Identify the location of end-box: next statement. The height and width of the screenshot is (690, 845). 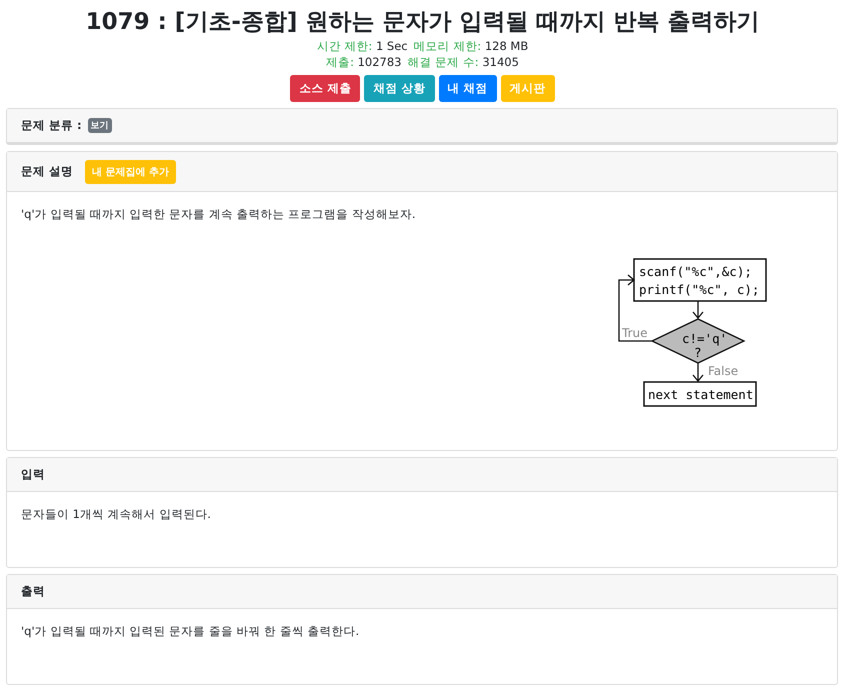
(700, 394).